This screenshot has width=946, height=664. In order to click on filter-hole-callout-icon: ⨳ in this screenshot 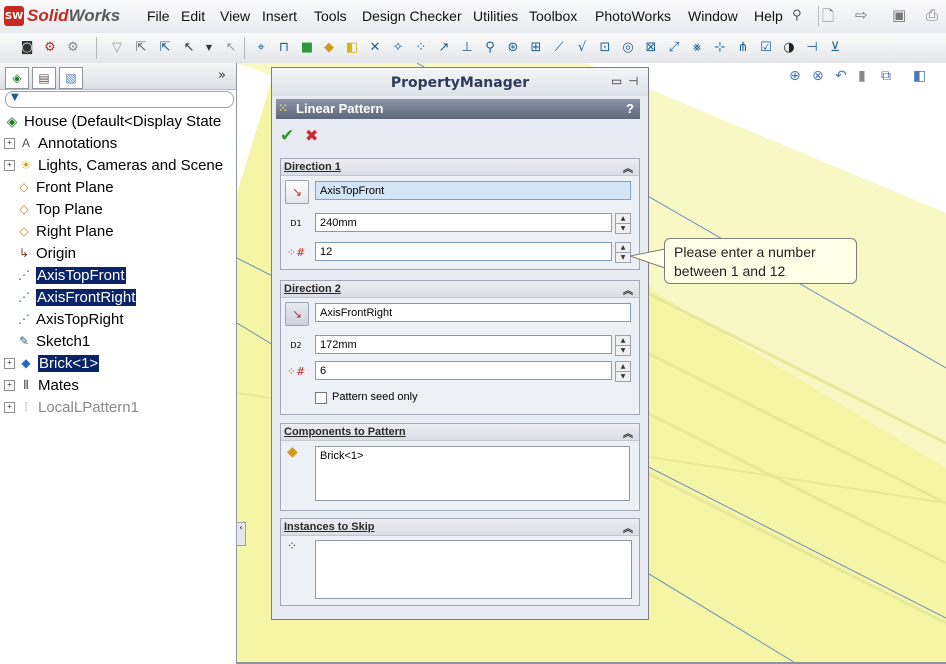, I will do `click(697, 47)`.